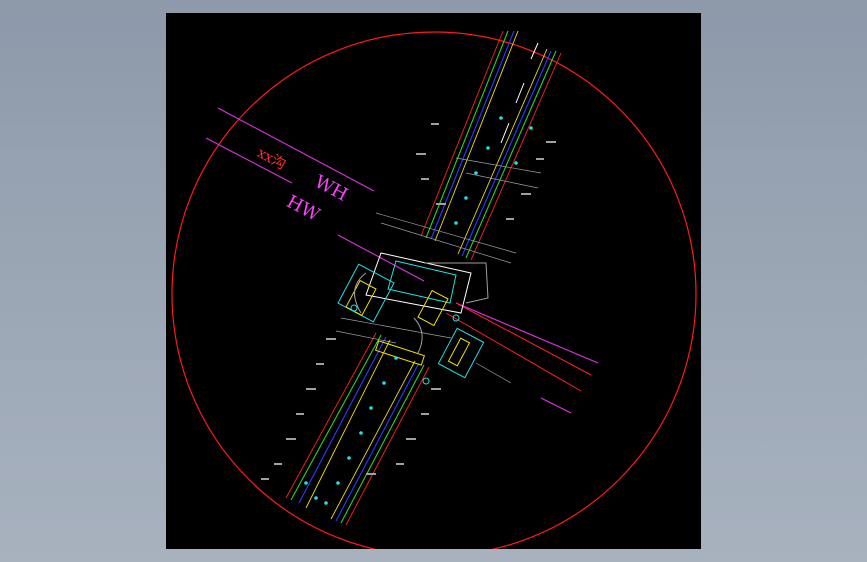  What do you see at coordinates (357, 429) in the screenshot?
I see `main-road-south` at bounding box center [357, 429].